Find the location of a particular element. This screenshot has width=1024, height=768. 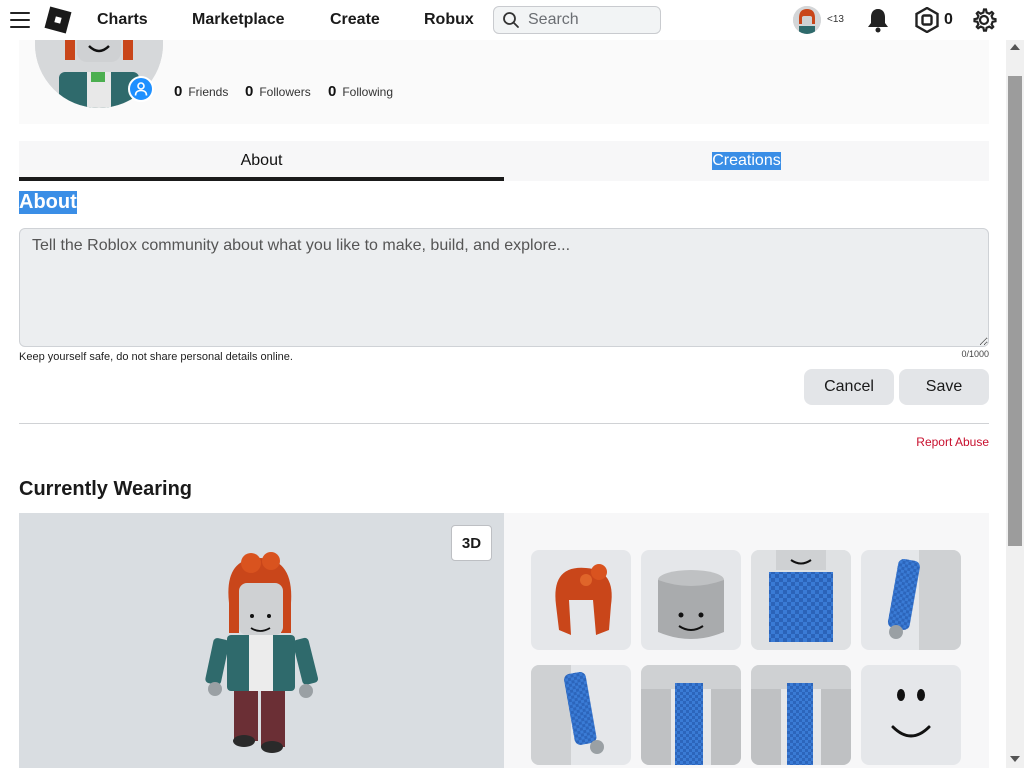

tab-creations: Creations is located at coordinates (746, 161).